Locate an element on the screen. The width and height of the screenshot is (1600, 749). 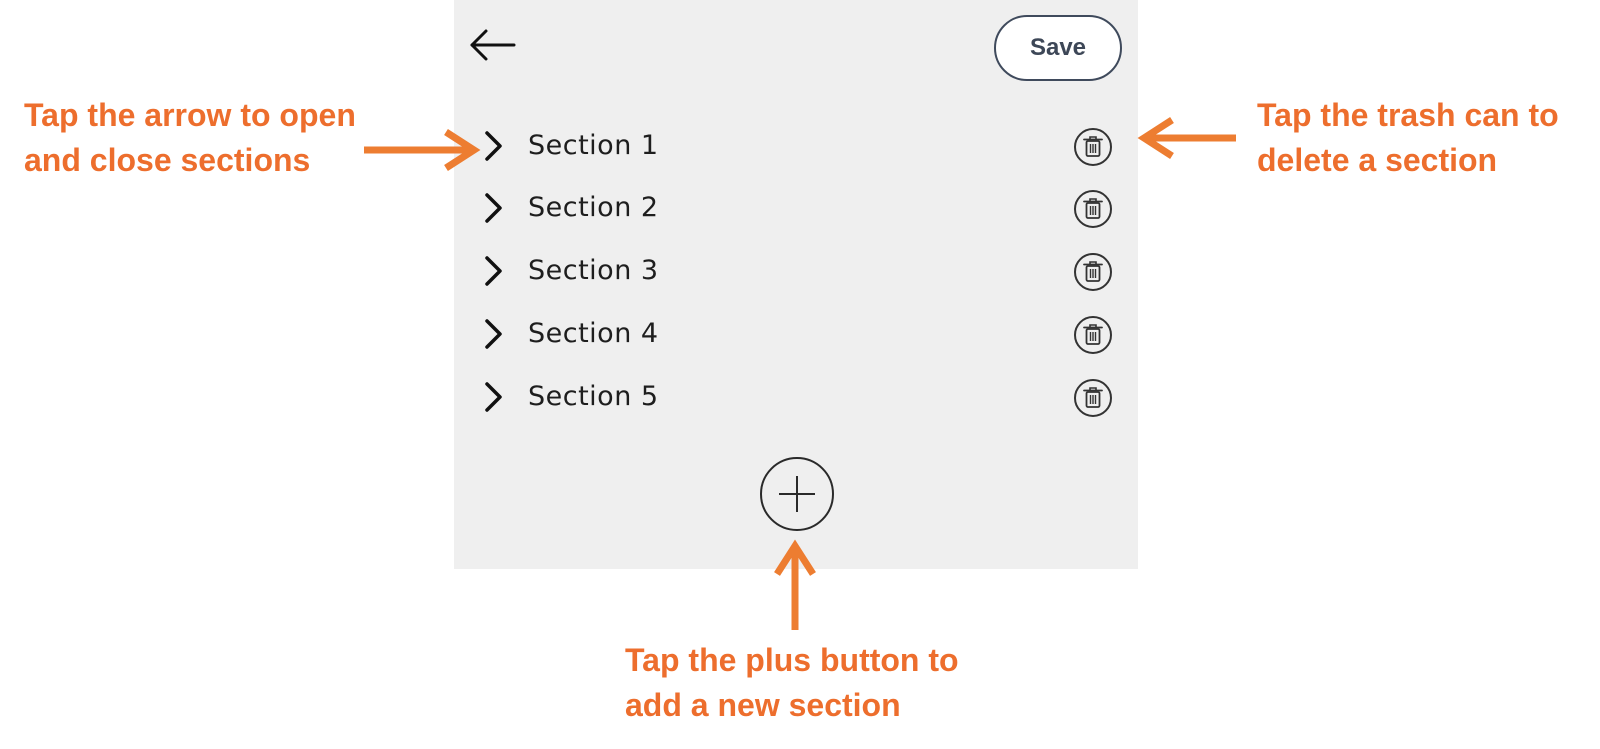
expand-section-3-button is located at coordinates (494, 271).